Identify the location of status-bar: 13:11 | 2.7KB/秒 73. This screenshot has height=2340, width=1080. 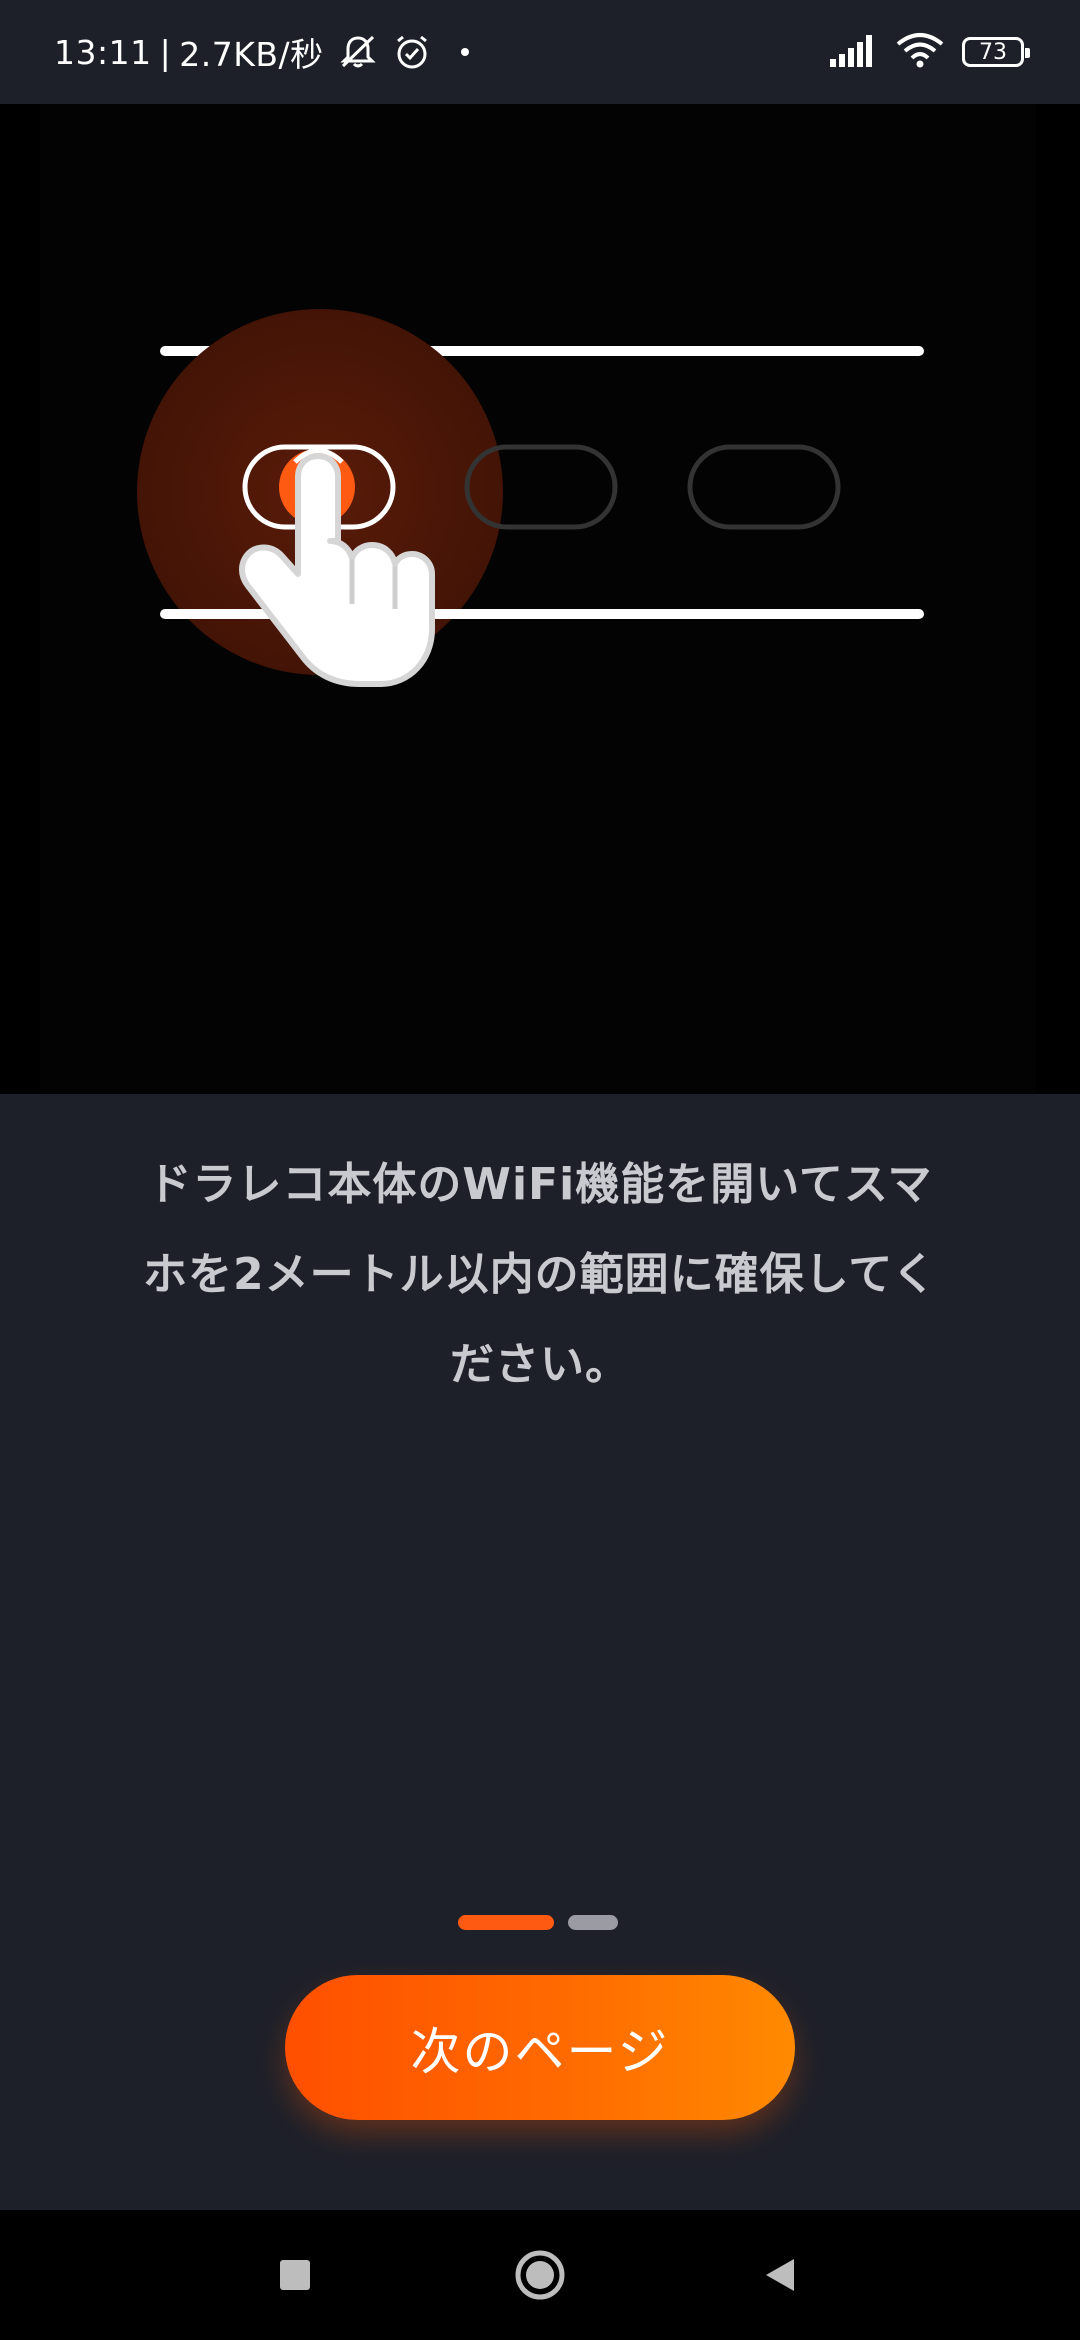
(540, 52).